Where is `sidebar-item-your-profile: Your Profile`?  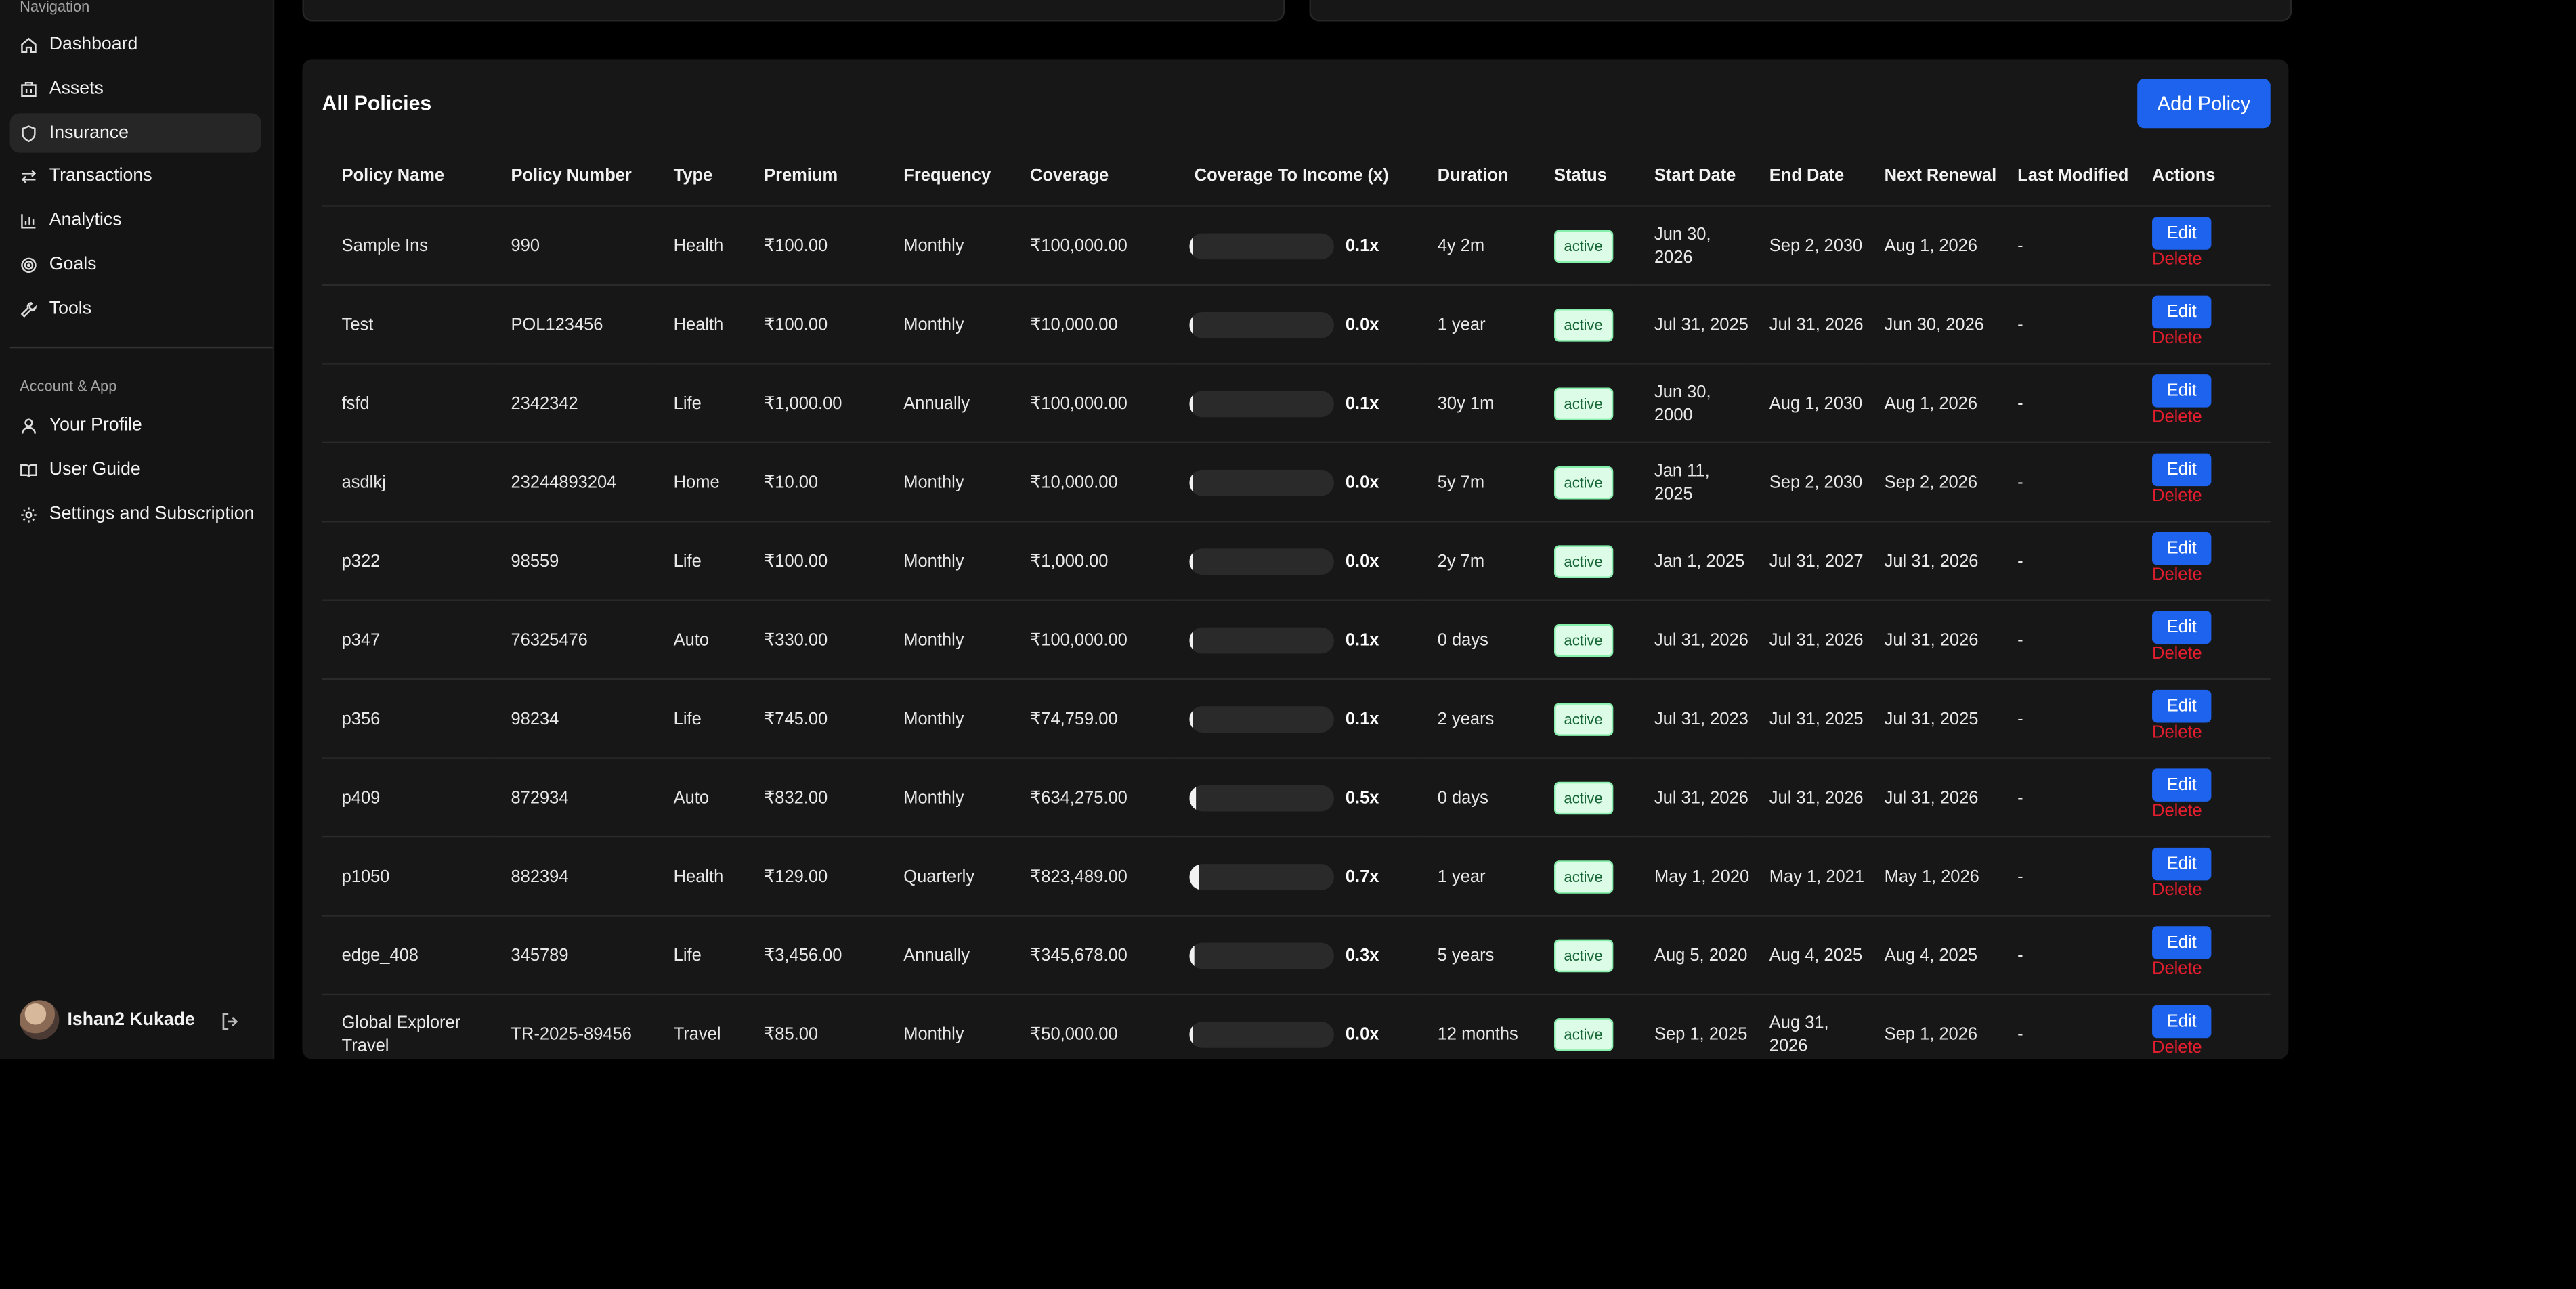
sidebar-item-your-profile: Your Profile is located at coordinates (135, 426).